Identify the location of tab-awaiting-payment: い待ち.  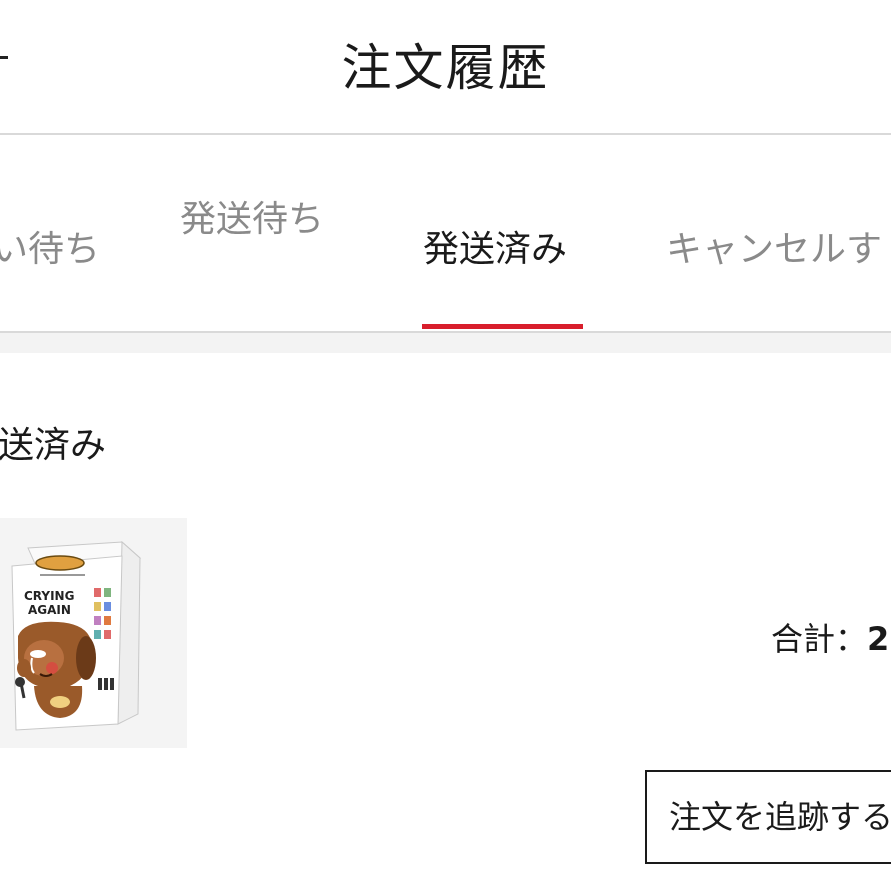
(50, 246).